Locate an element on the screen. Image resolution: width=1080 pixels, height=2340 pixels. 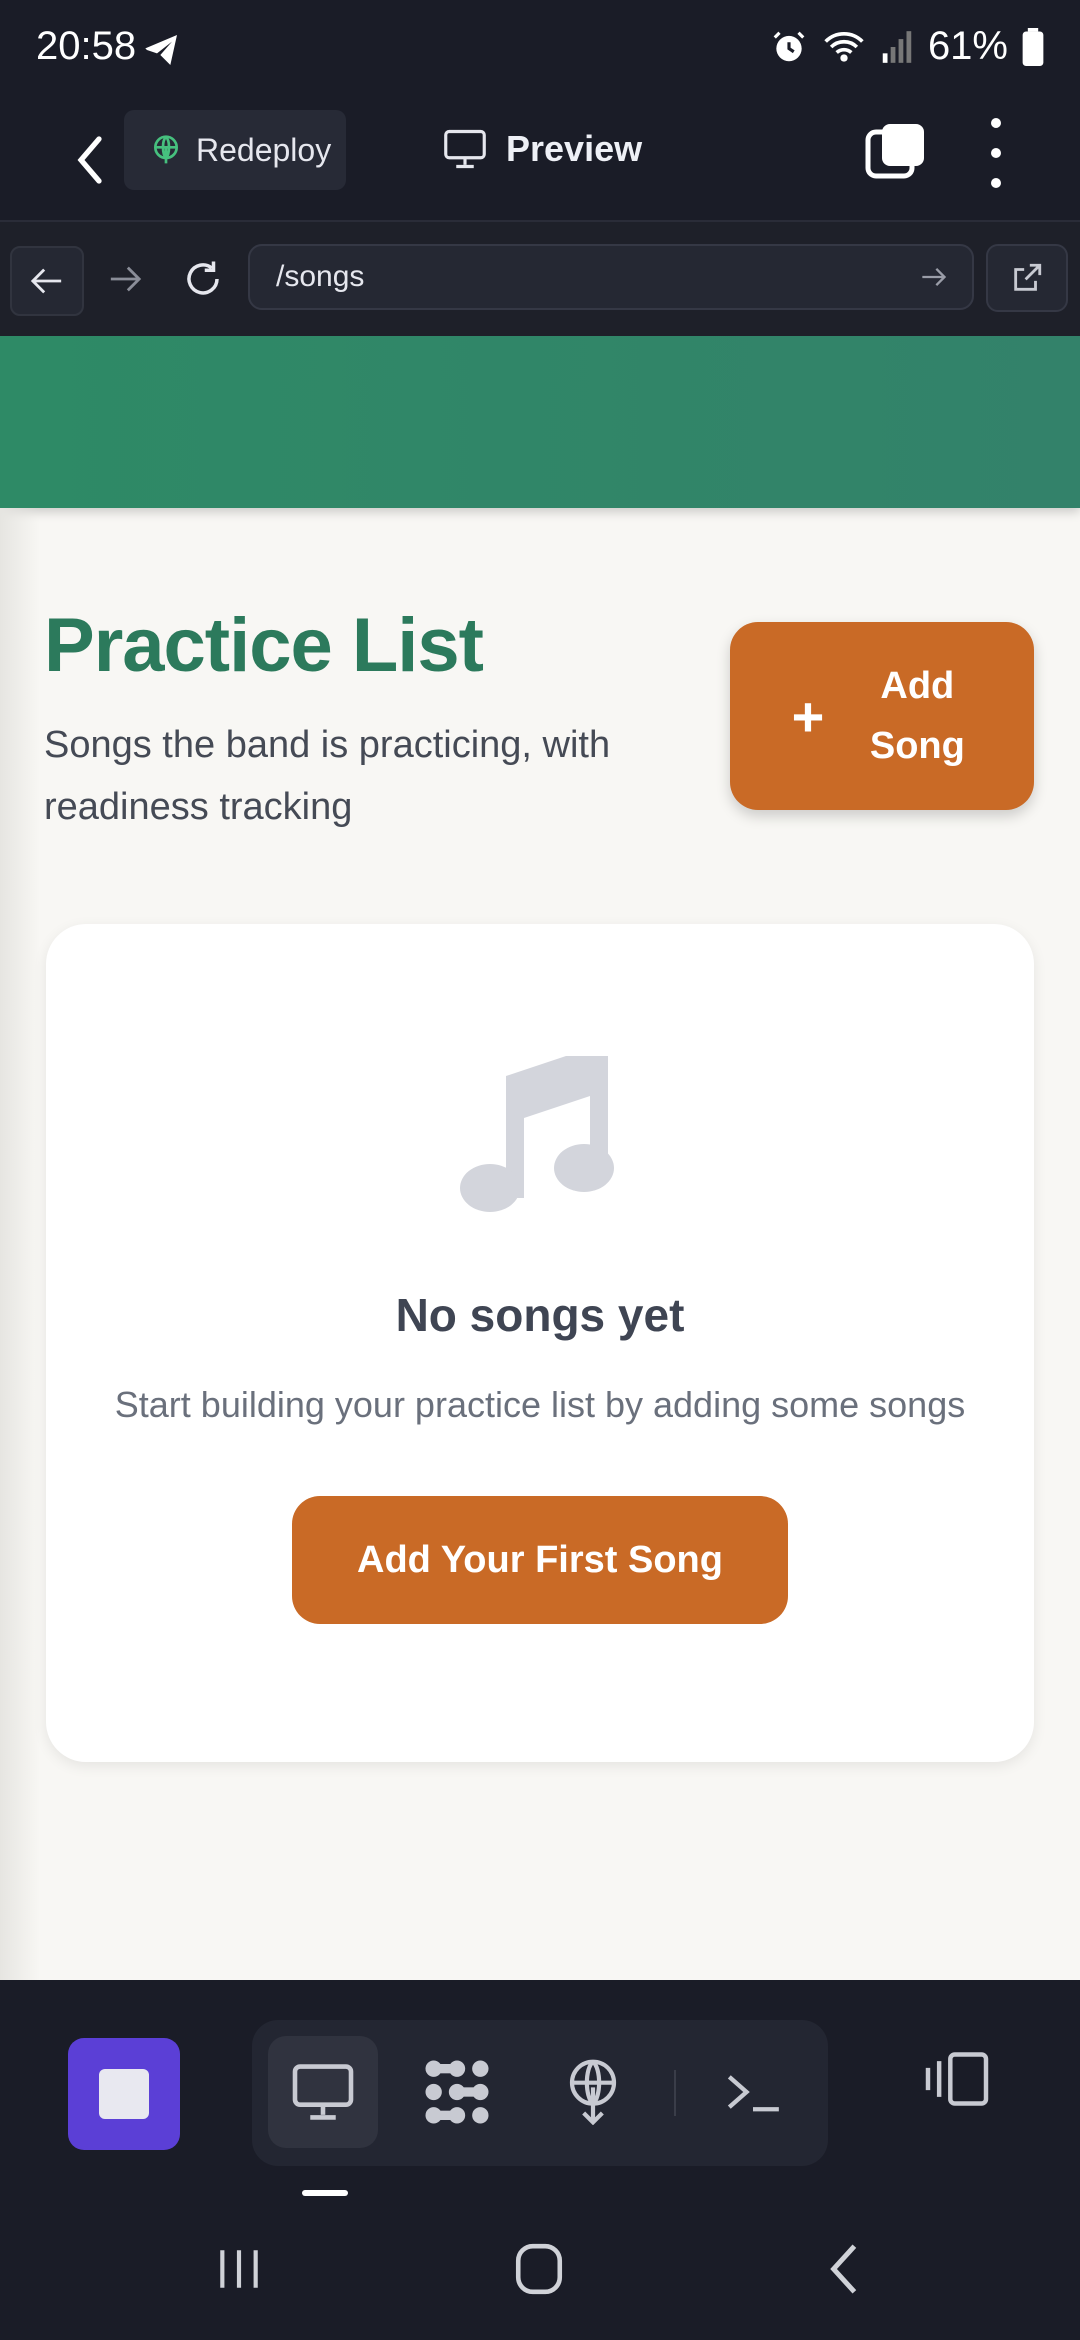
battery-icon is located at coordinates (1033, 46).